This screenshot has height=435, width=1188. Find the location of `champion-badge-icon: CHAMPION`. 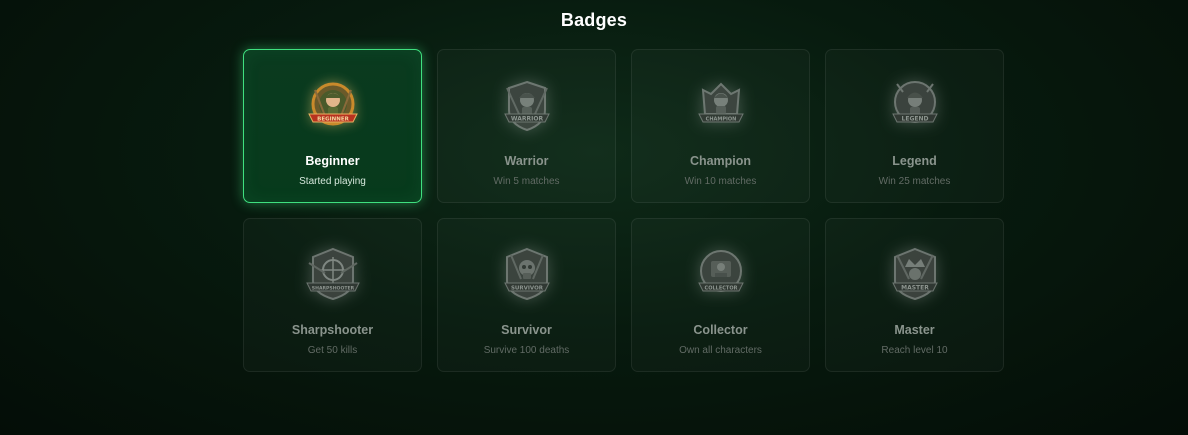

champion-badge-icon: CHAMPION is located at coordinates (721, 106).